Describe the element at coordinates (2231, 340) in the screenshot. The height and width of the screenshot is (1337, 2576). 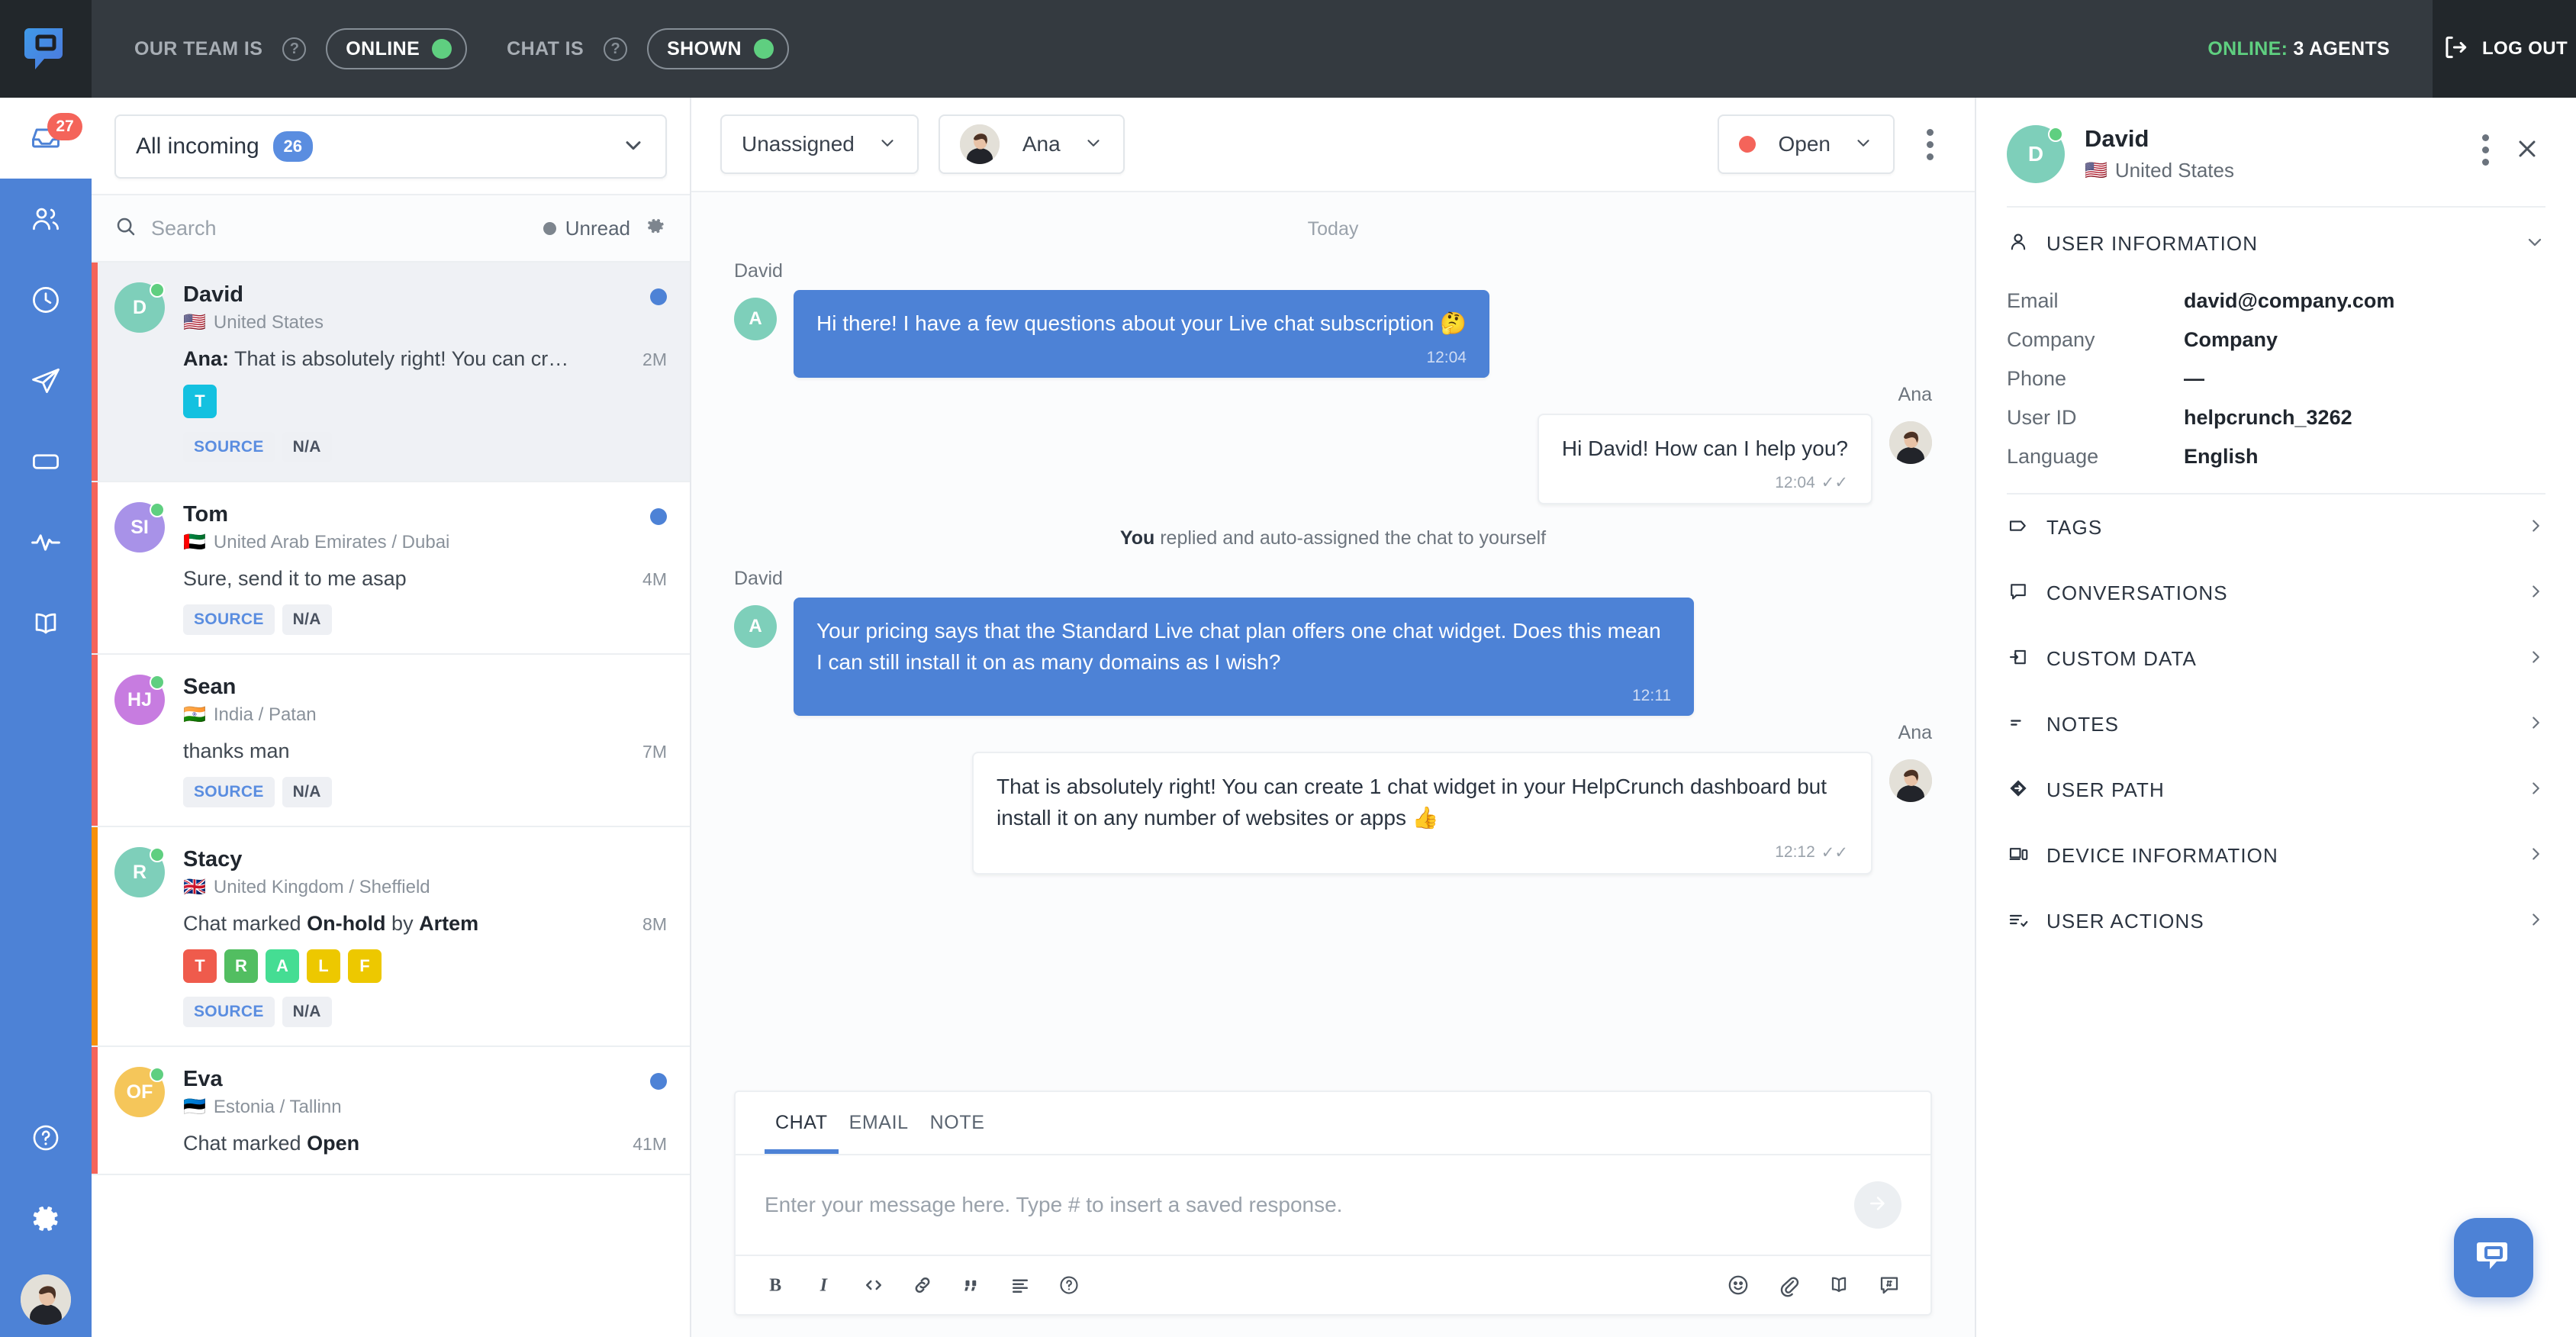
I see `field-value: Company` at that location.